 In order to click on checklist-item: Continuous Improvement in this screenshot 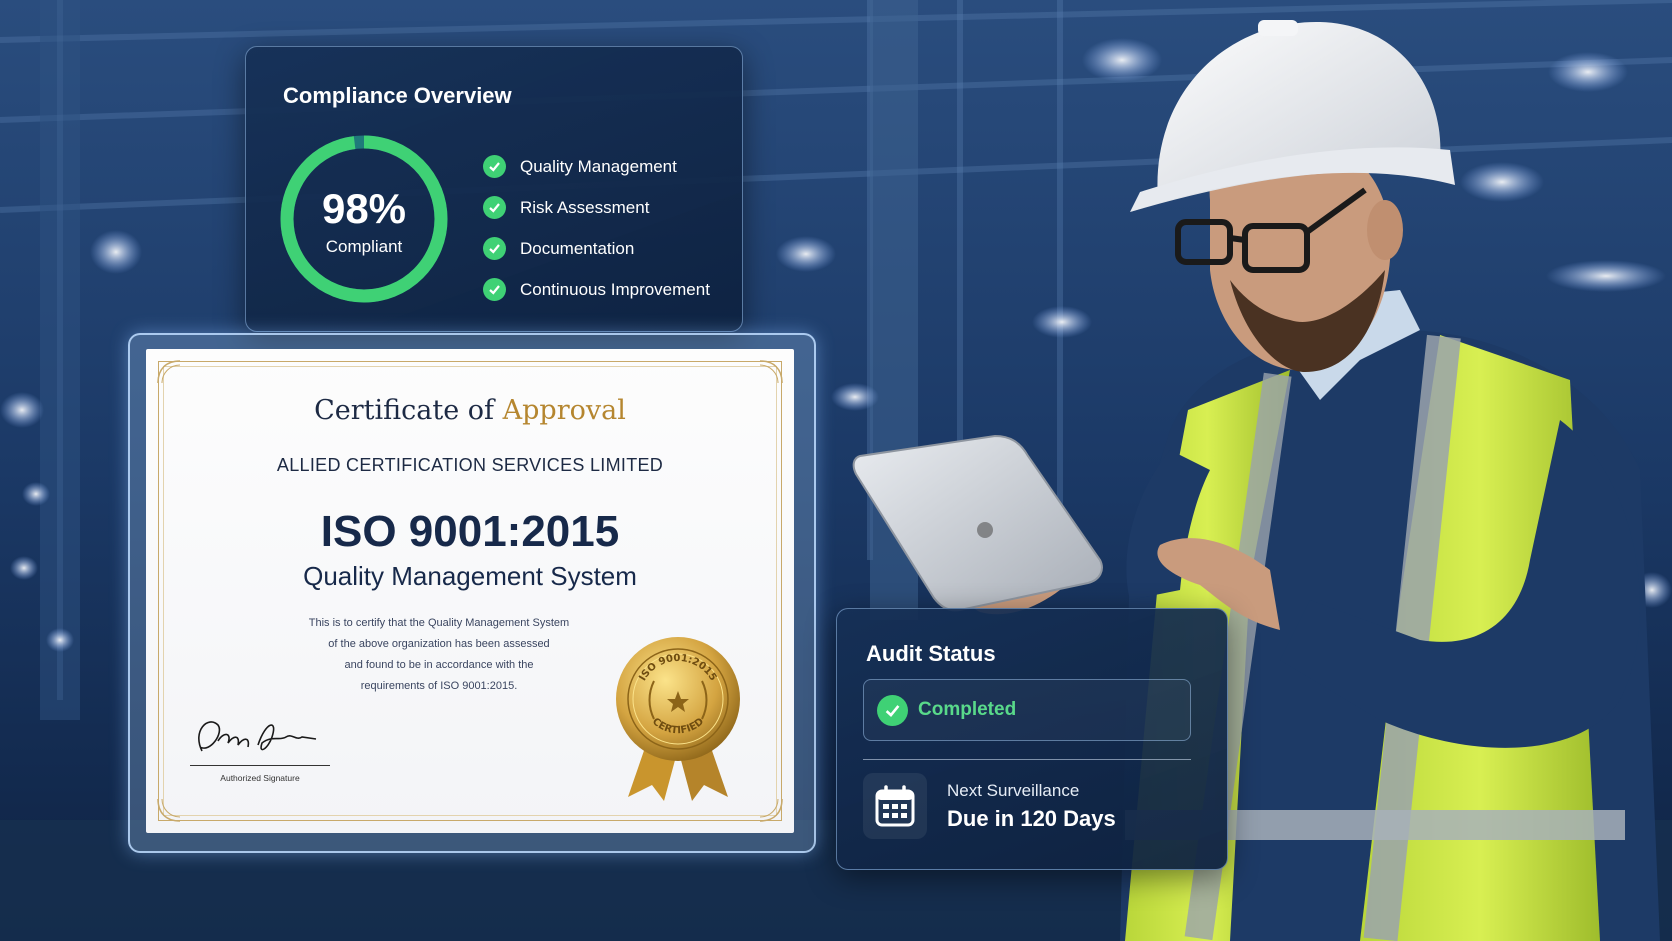, I will do `click(596, 289)`.